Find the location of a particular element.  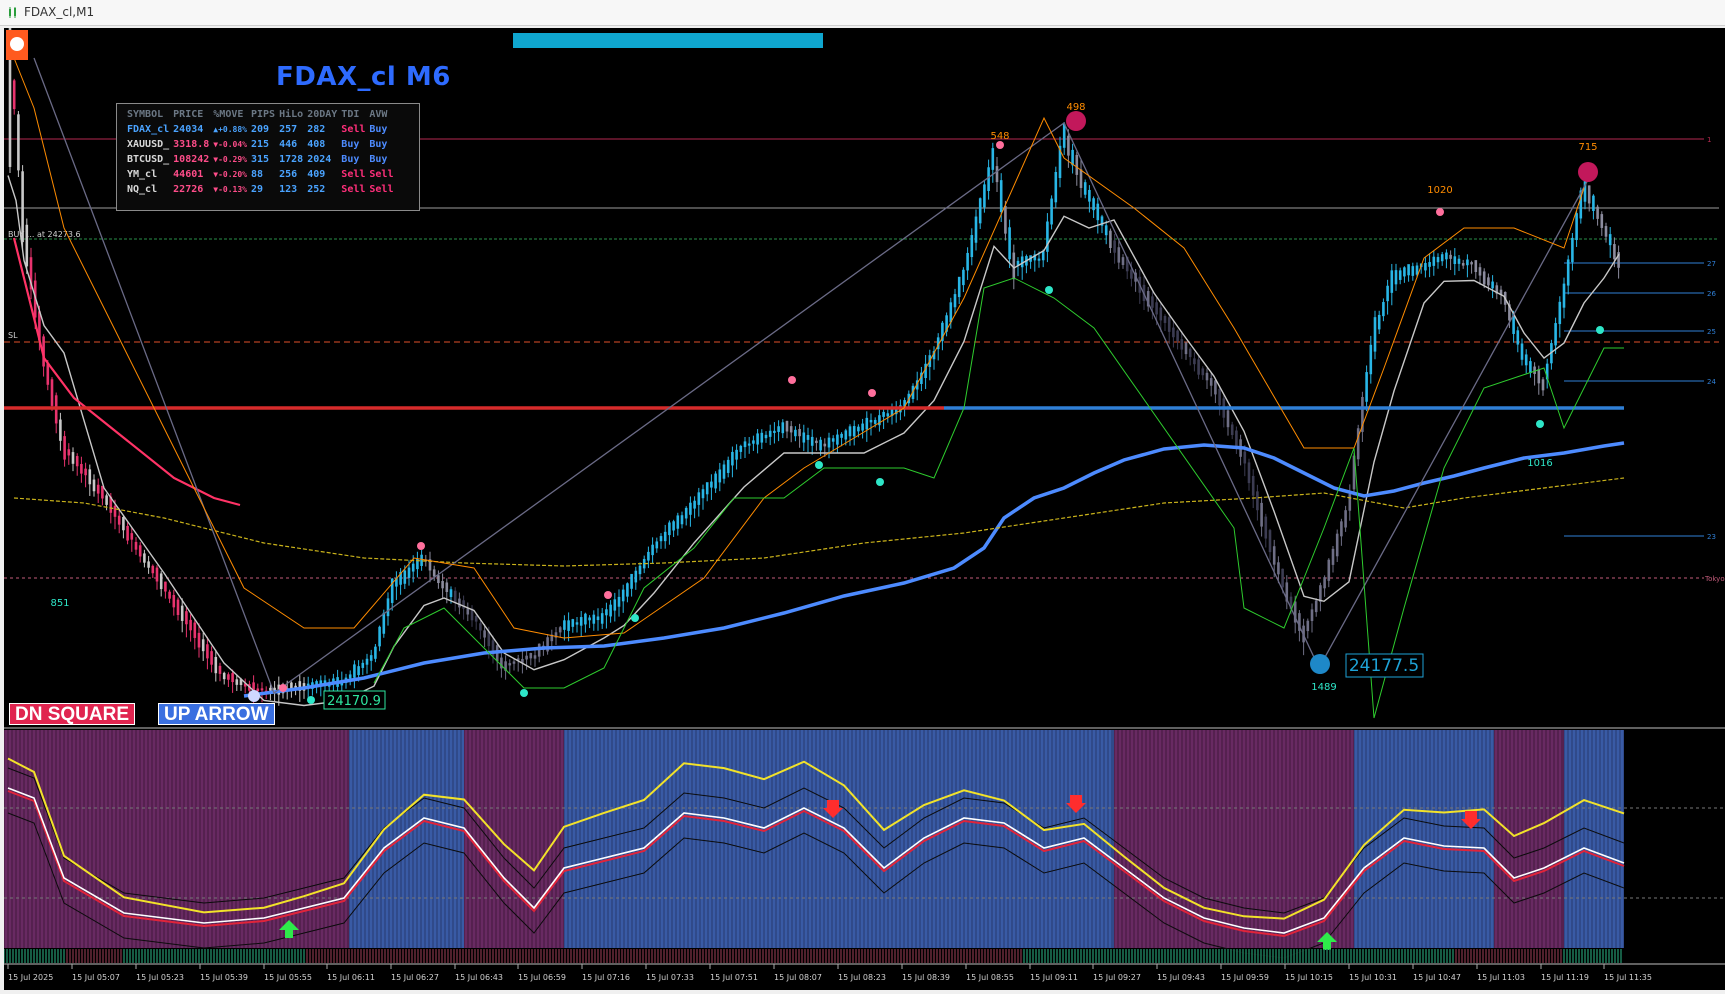

dashboard-cell-symbol: XAUUSD_ is located at coordinates (148, 144).